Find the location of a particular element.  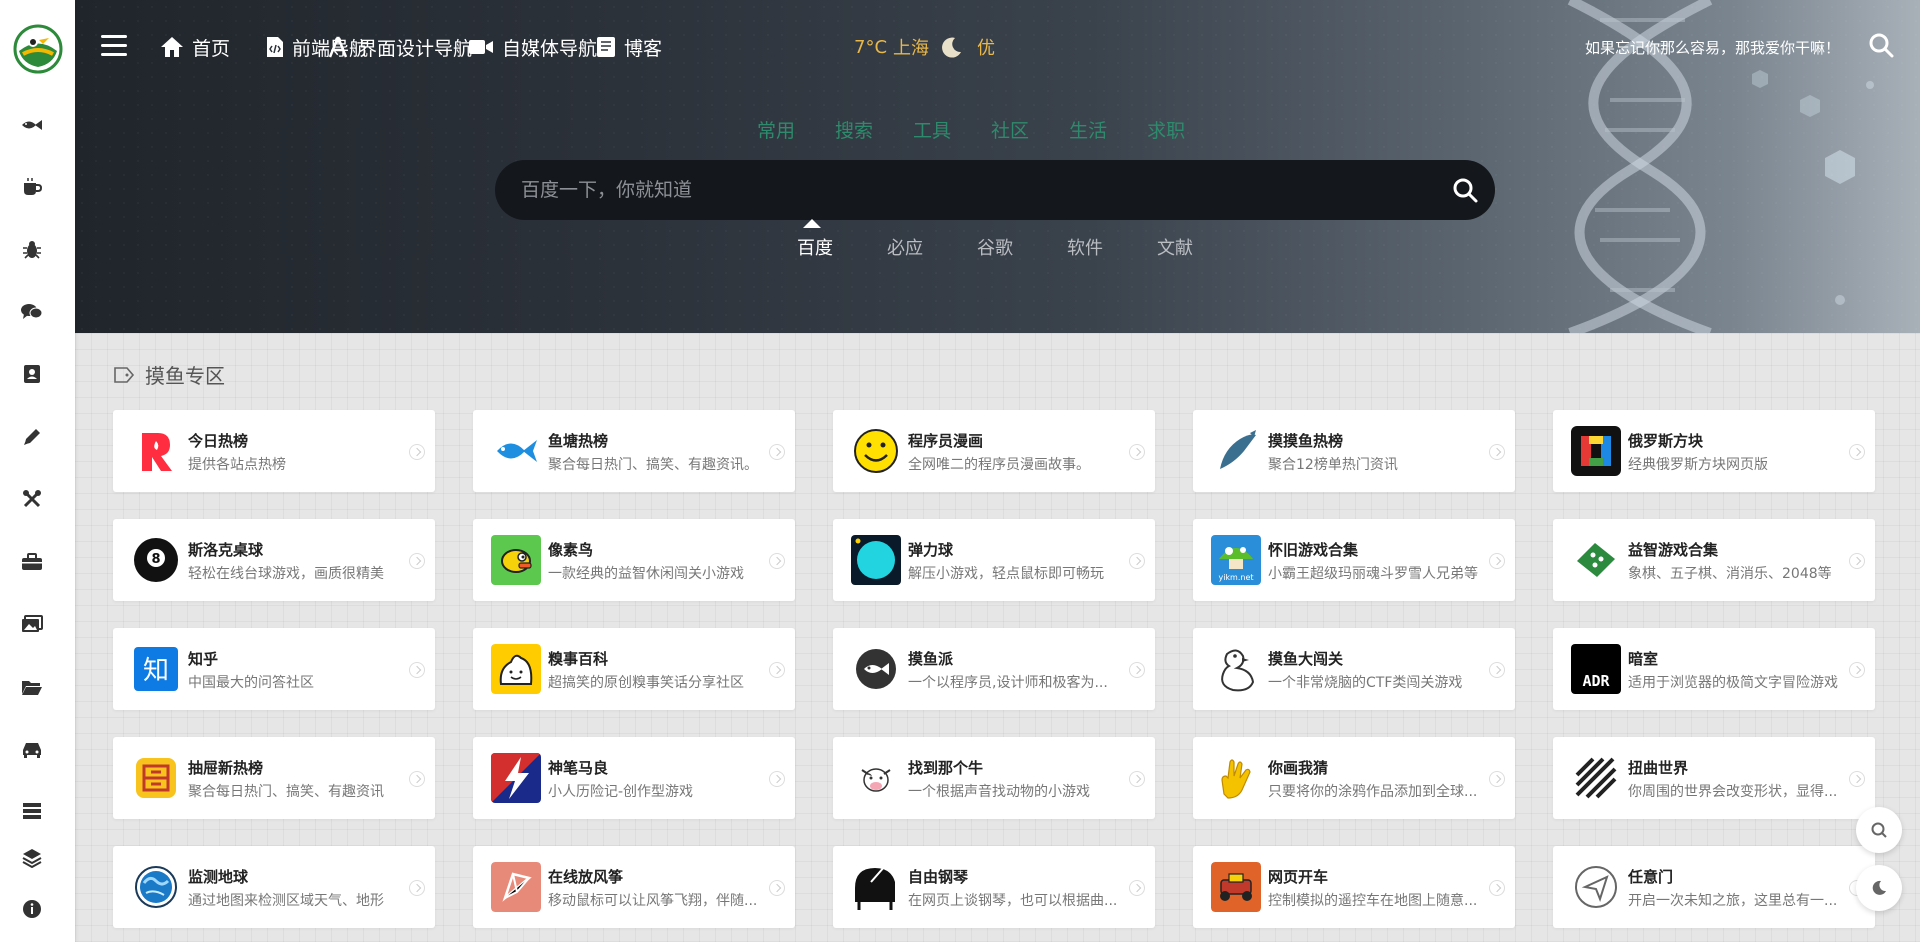

site-card: 神笔马良 小人历险记-创作型游戏 is located at coordinates (634, 778).